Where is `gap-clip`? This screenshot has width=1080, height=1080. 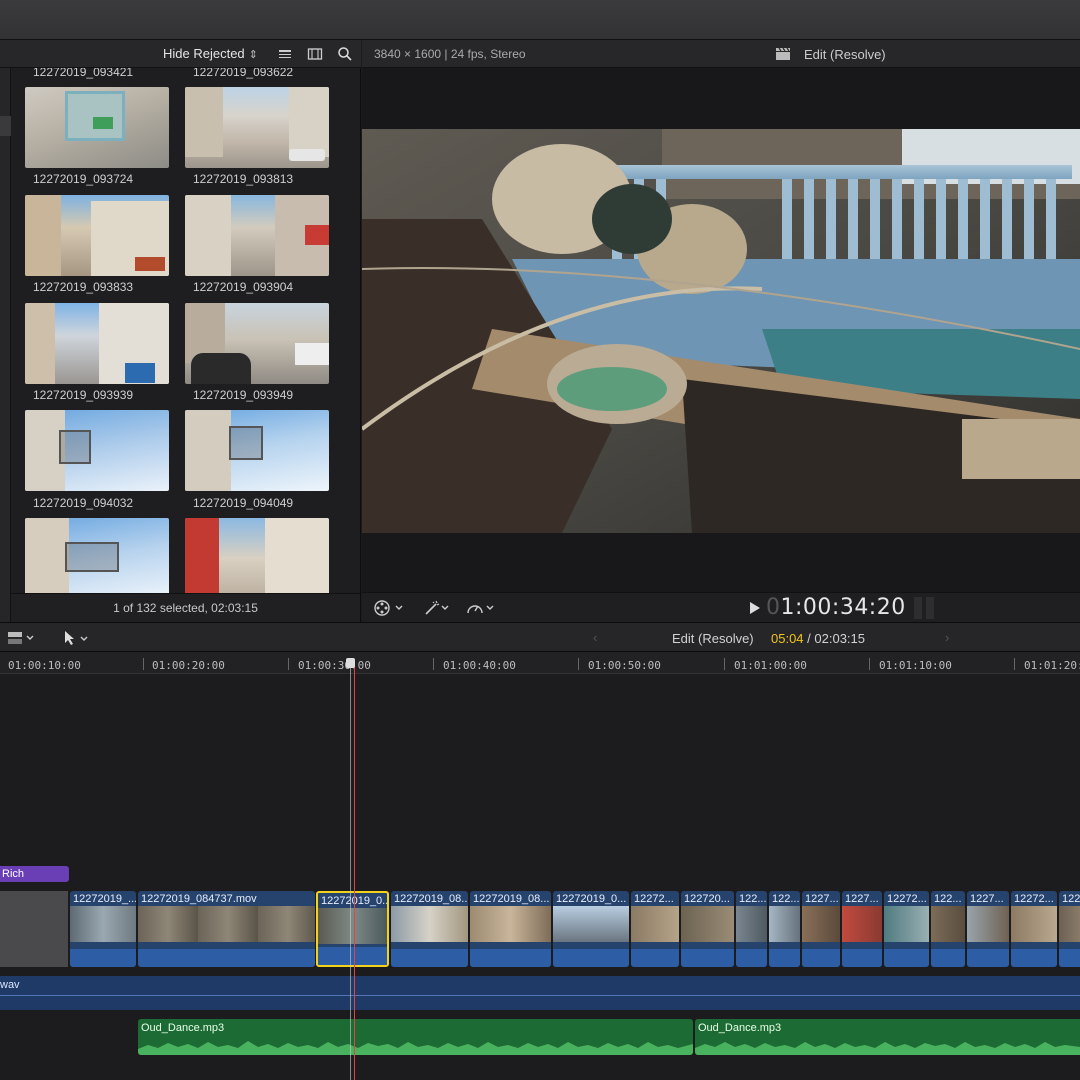 gap-clip is located at coordinates (34, 929).